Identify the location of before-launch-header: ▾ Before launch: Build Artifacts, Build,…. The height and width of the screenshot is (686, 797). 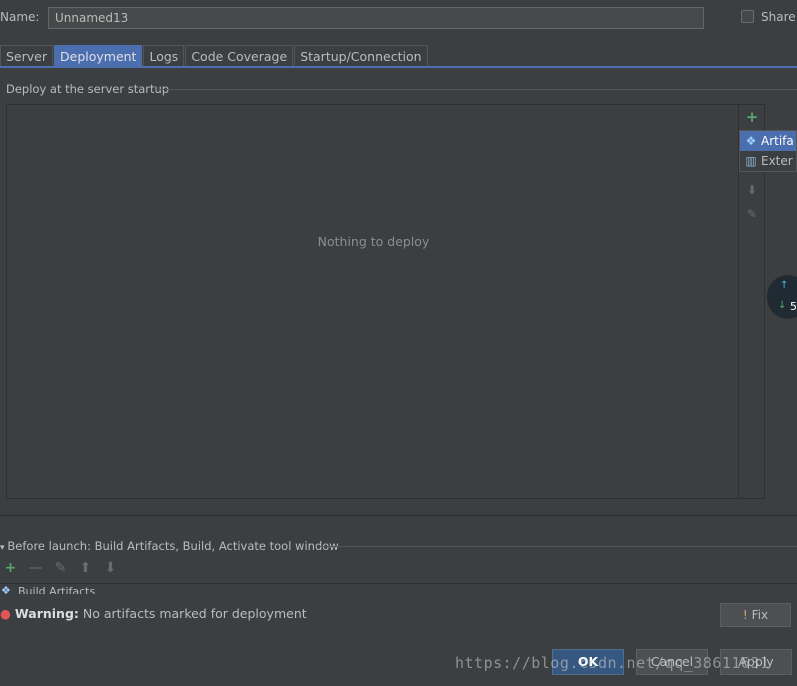
(169, 546).